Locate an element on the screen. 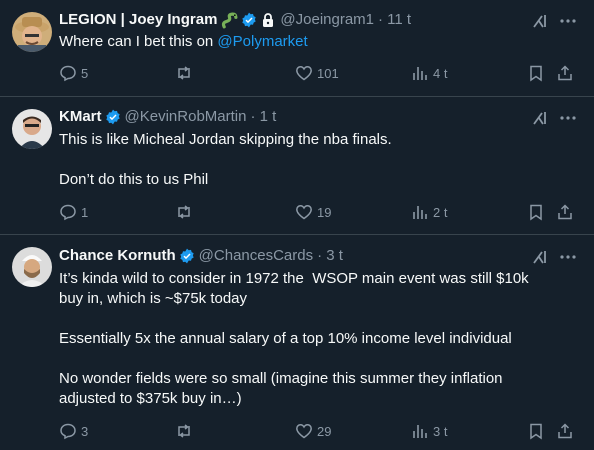 This screenshot has width=594, height=450. tweet-header: Chance Kornuth @ChancesCards · 3 t is located at coordinates (201, 256).